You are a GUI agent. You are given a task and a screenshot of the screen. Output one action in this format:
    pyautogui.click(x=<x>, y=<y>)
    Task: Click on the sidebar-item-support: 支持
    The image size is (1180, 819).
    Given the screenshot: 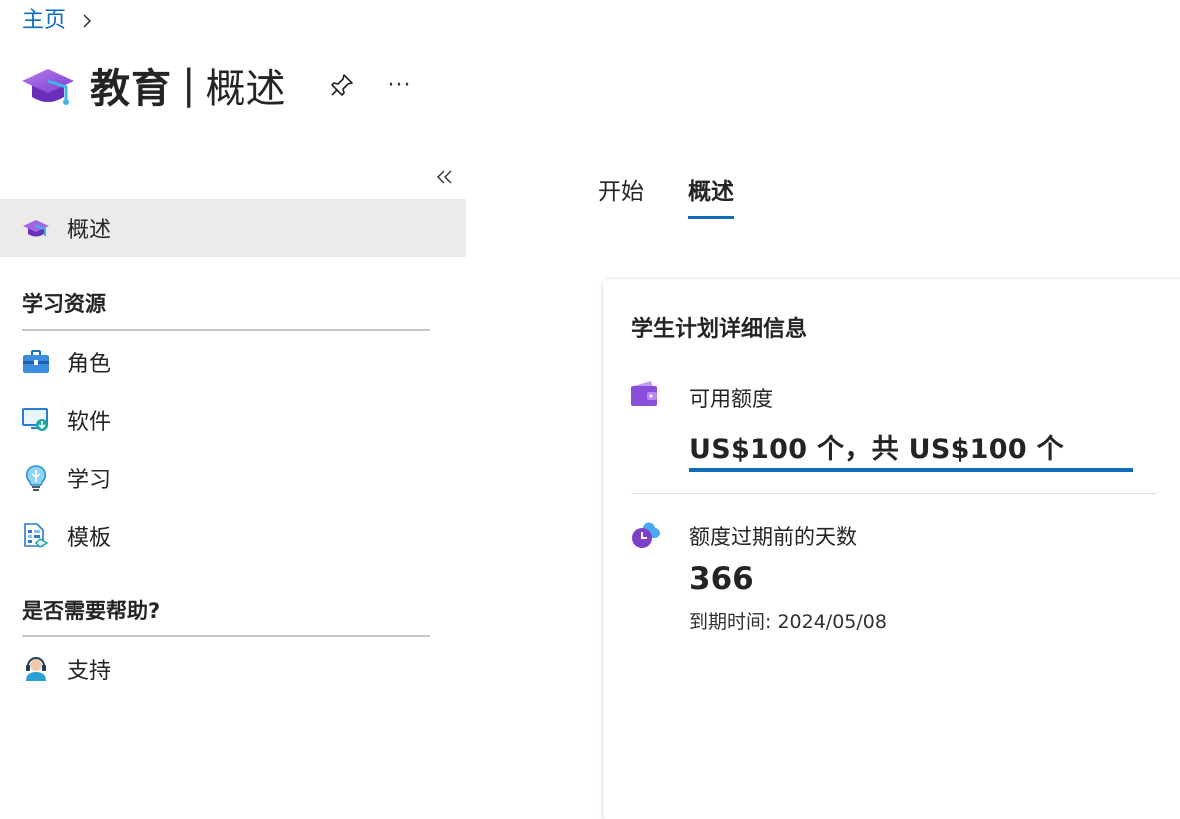 What is the action you would take?
    pyautogui.click(x=233, y=669)
    